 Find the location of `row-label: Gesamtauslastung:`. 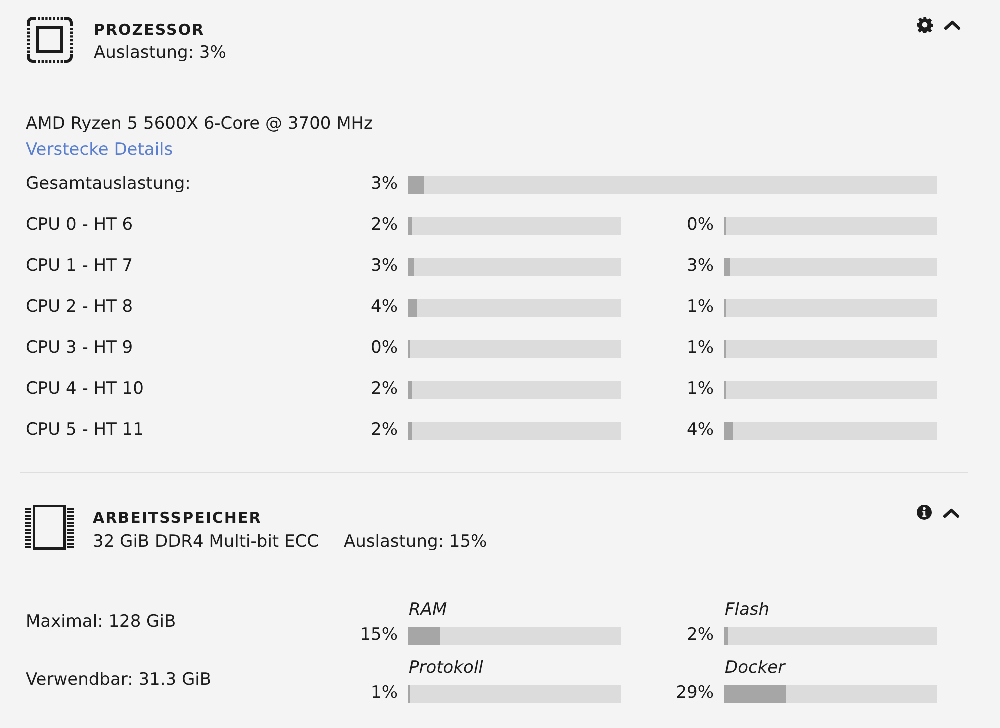

row-label: Gesamtauslastung: is located at coordinates (109, 184).